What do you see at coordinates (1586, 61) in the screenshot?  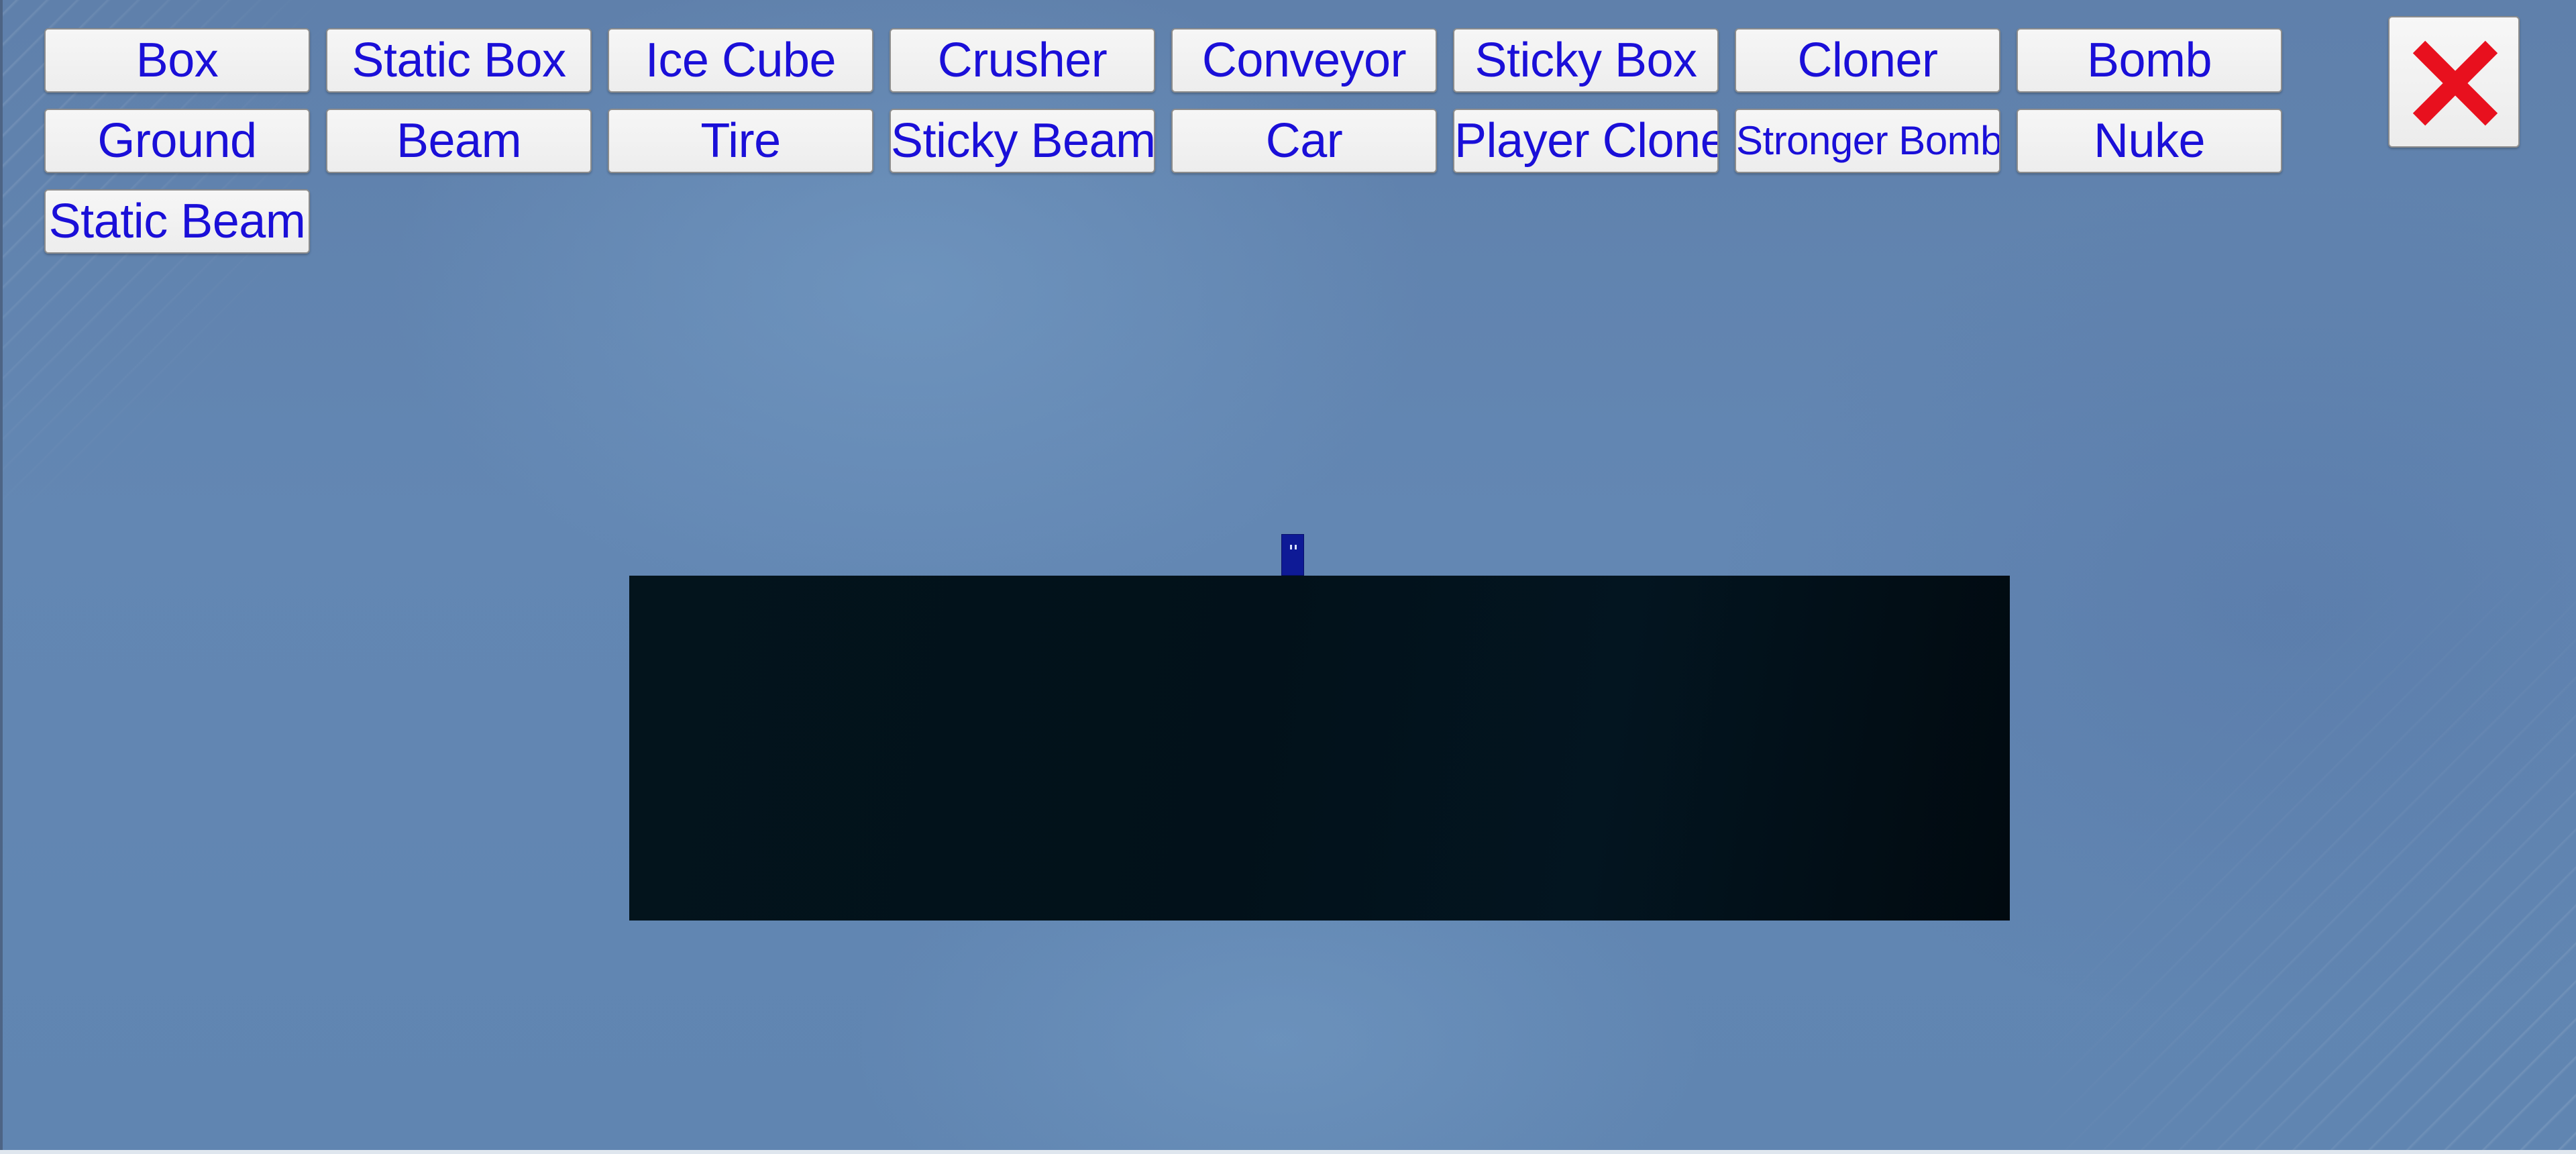 I see `spawn-sticky-box-button: Sticky Box` at bounding box center [1586, 61].